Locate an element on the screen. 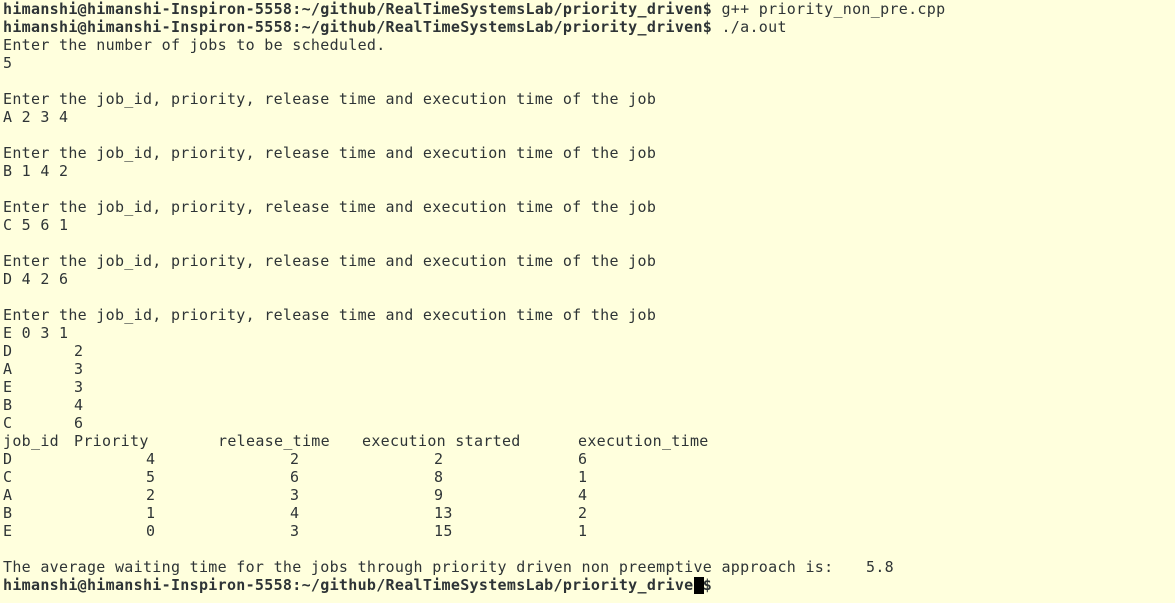  command-text: g++ priority_non_pre.cpp is located at coordinates (829, 9).